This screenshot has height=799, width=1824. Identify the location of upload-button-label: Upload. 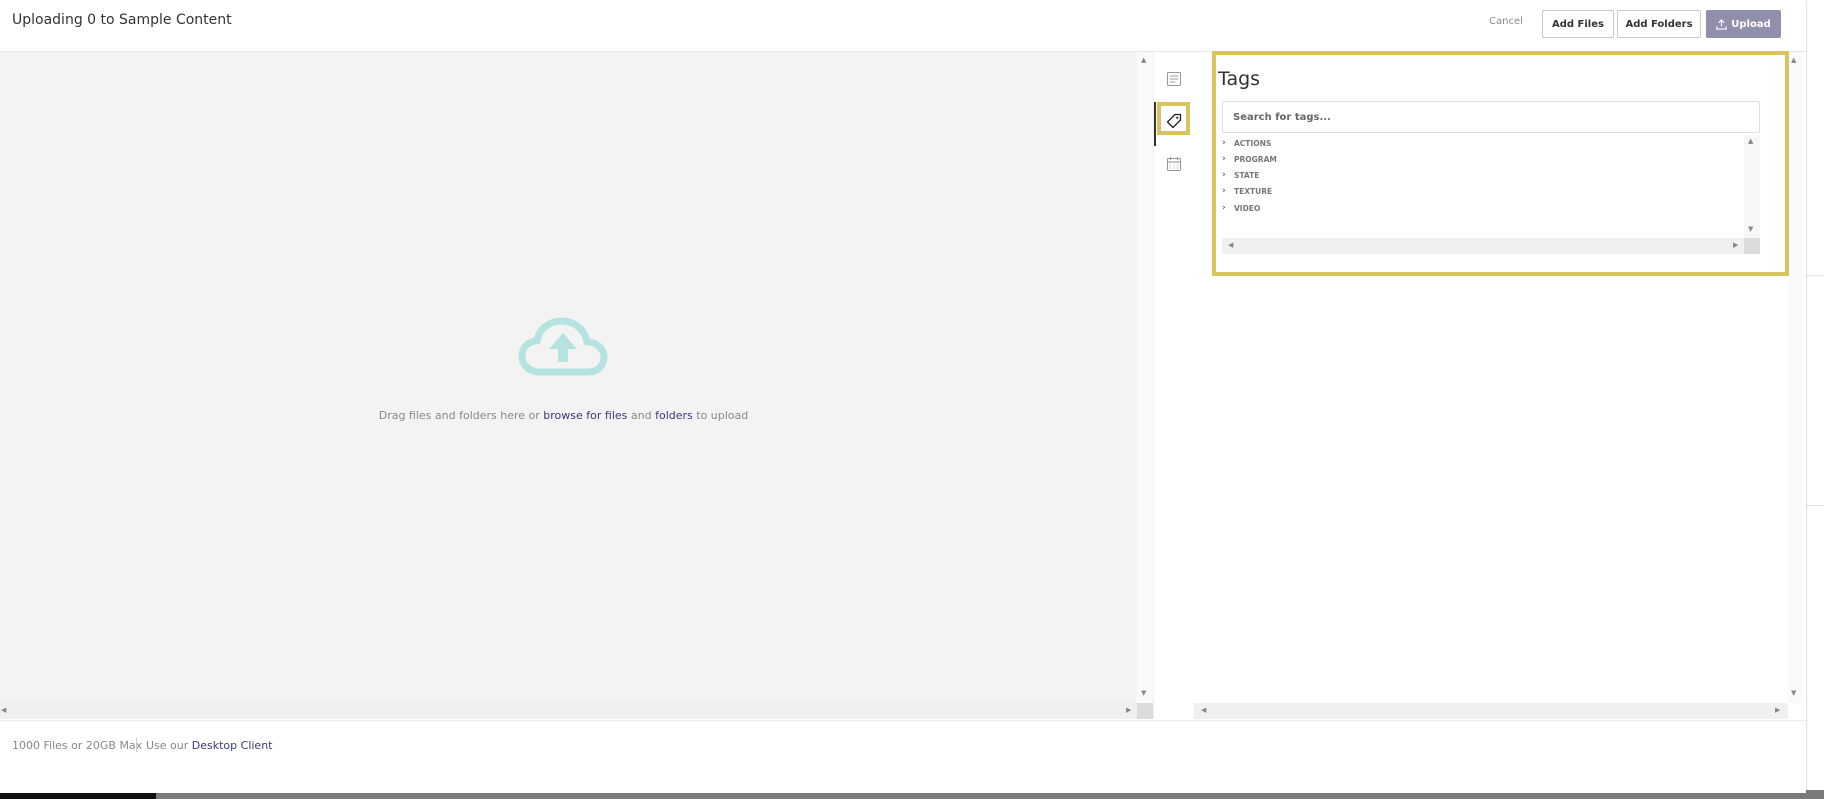
(1751, 24).